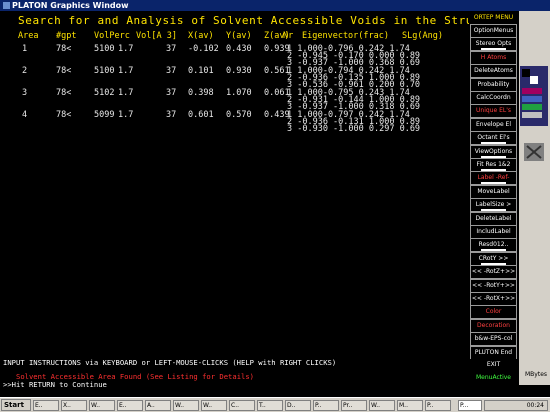 This screenshot has width=550, height=412. What do you see at coordinates (6, 5) in the screenshot?
I see `app-icon` at bounding box center [6, 5].